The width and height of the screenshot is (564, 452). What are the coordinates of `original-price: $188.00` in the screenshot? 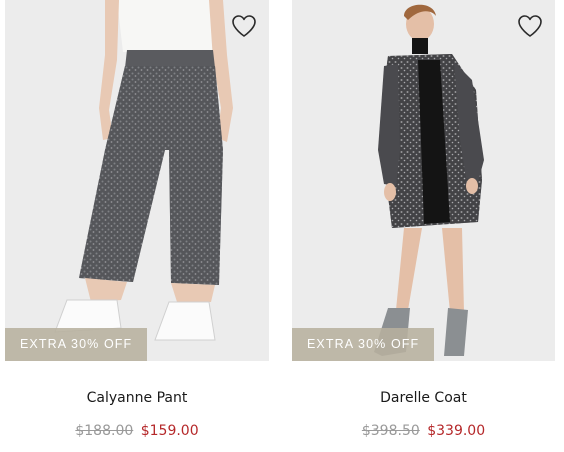 It's located at (104, 431).